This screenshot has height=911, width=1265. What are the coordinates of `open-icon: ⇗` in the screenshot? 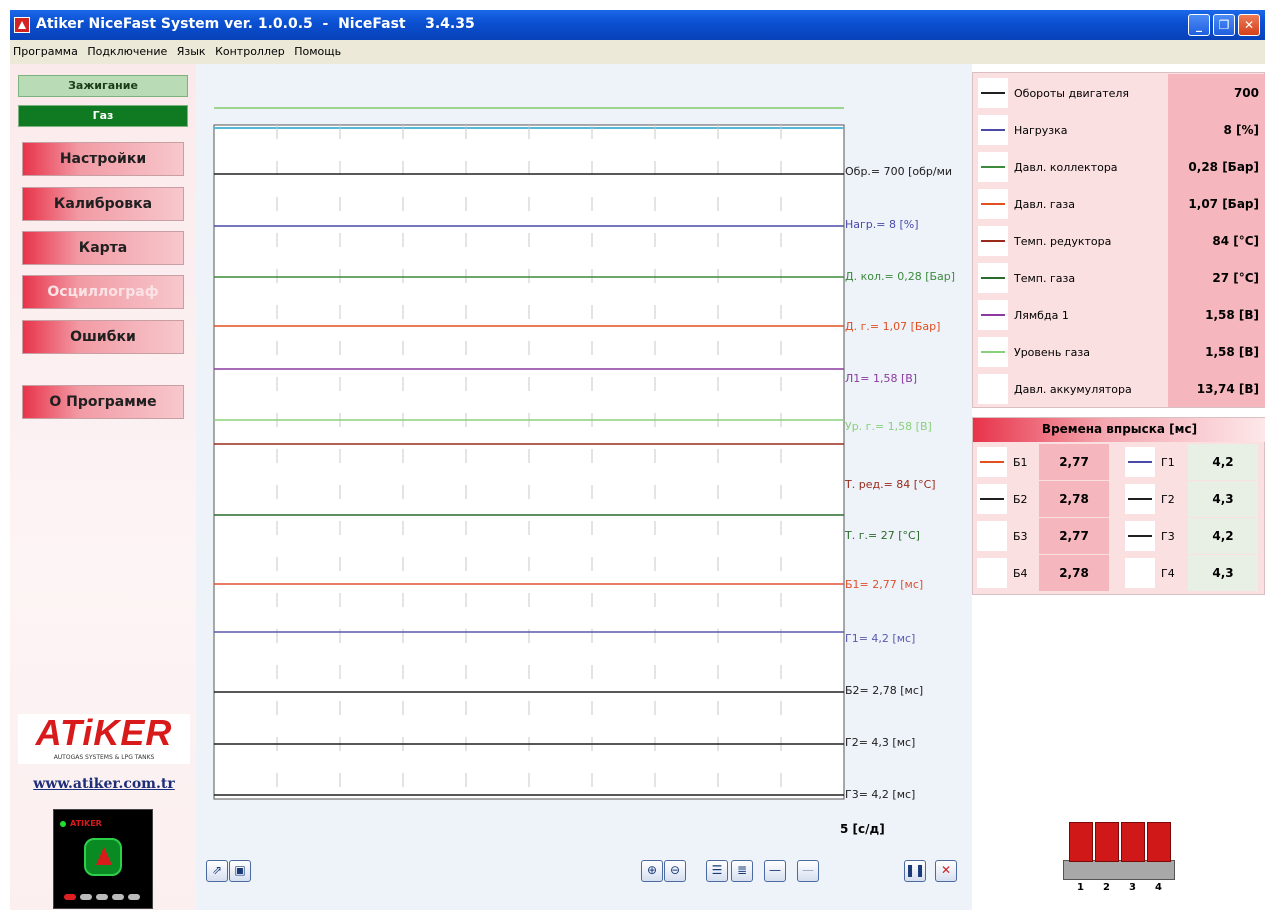 It's located at (217, 871).